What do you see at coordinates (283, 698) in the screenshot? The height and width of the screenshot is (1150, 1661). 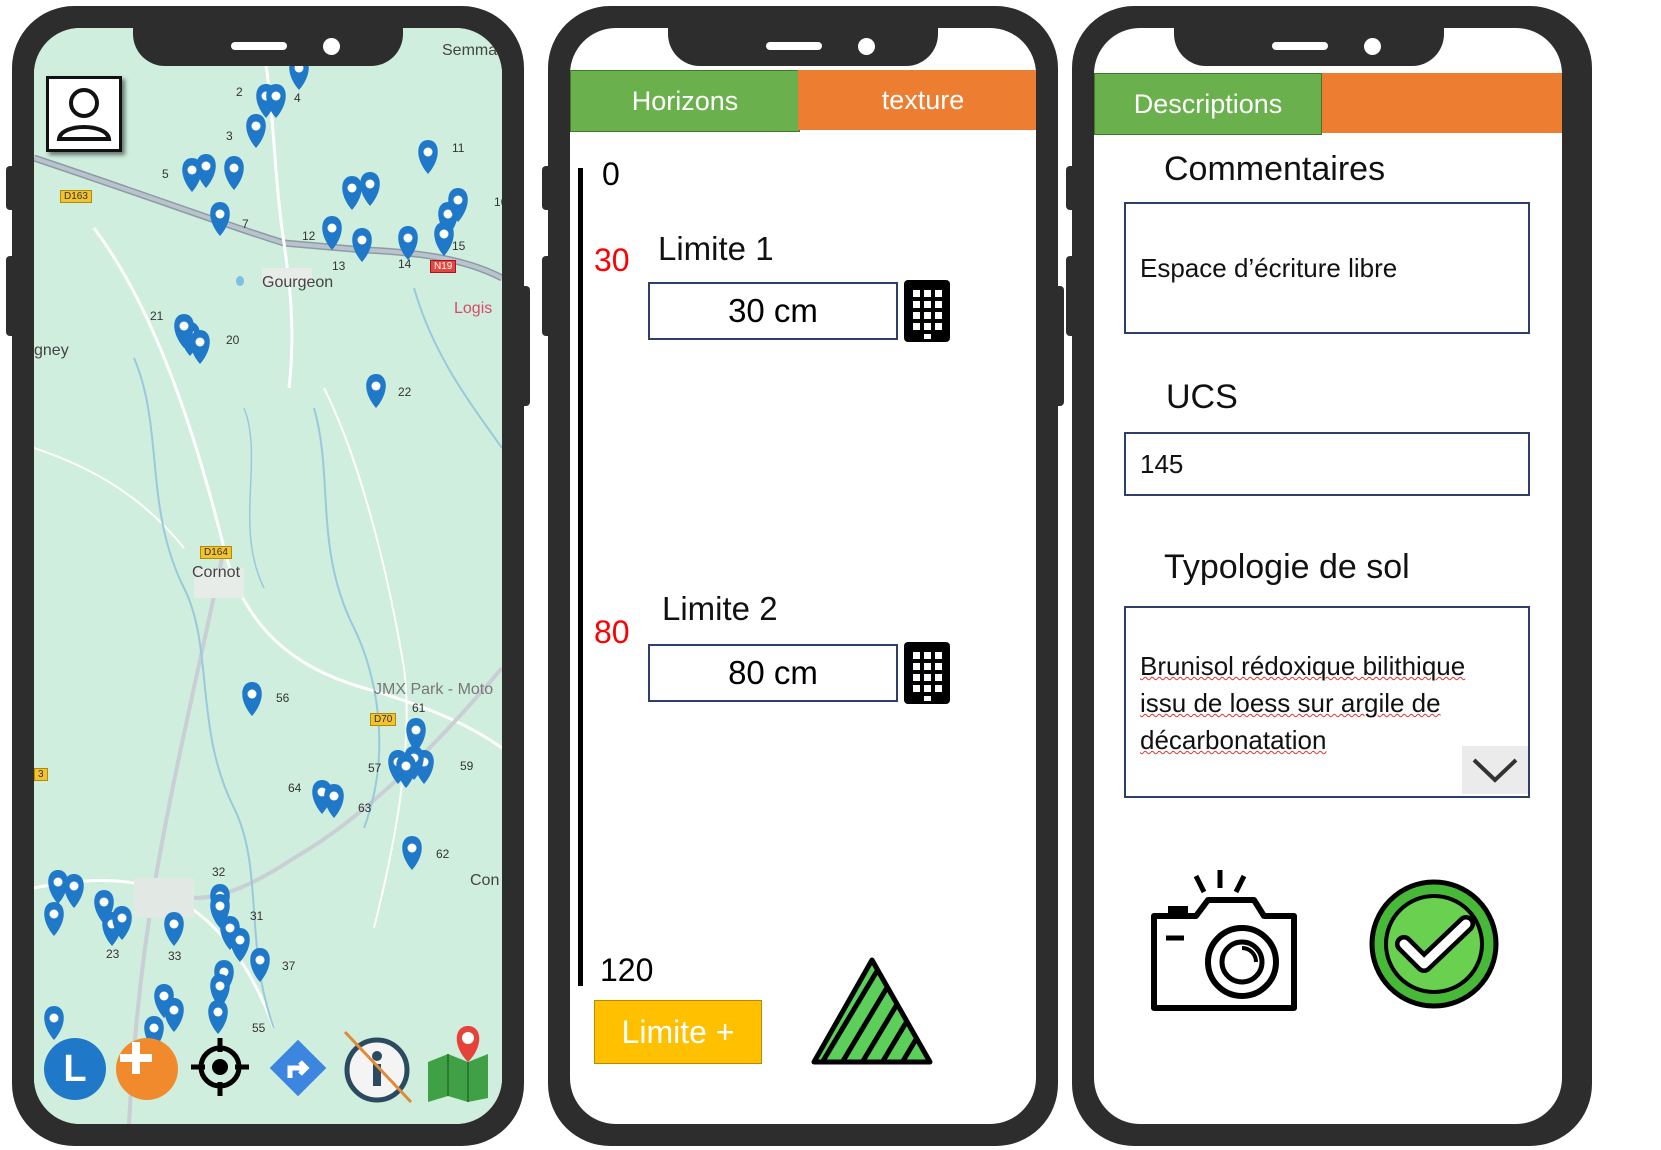 I see `map-marker-number: 56` at bounding box center [283, 698].